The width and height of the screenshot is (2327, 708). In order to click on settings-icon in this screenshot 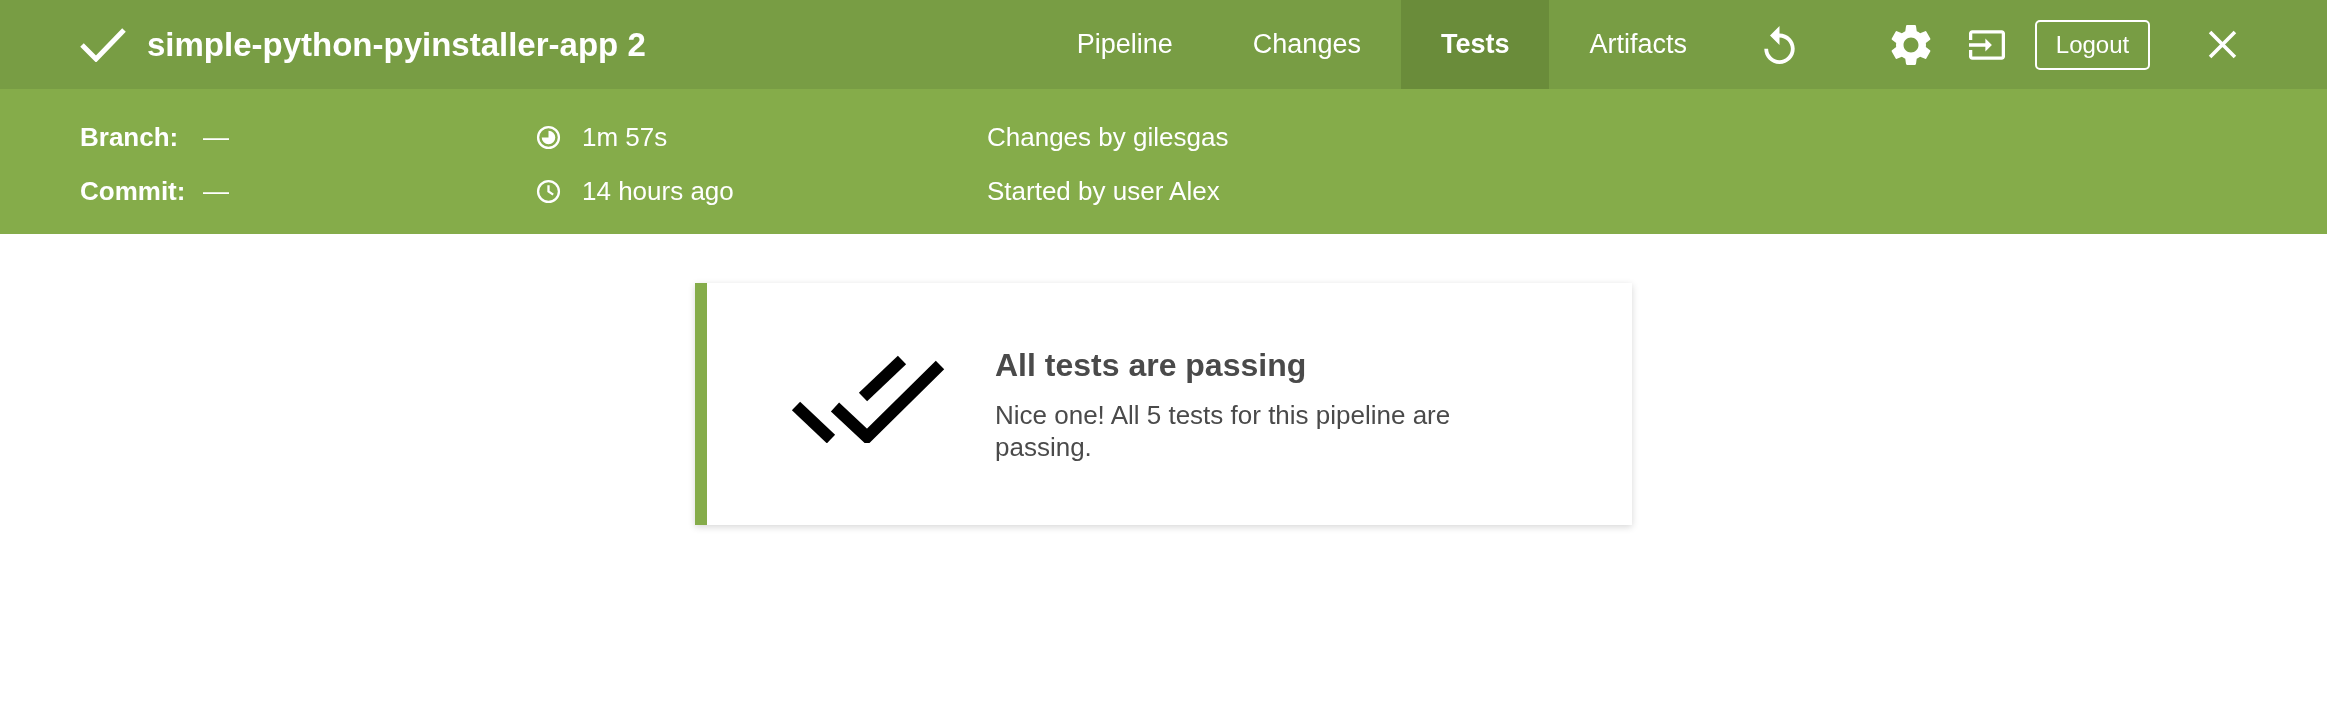, I will do `click(1911, 44)`.